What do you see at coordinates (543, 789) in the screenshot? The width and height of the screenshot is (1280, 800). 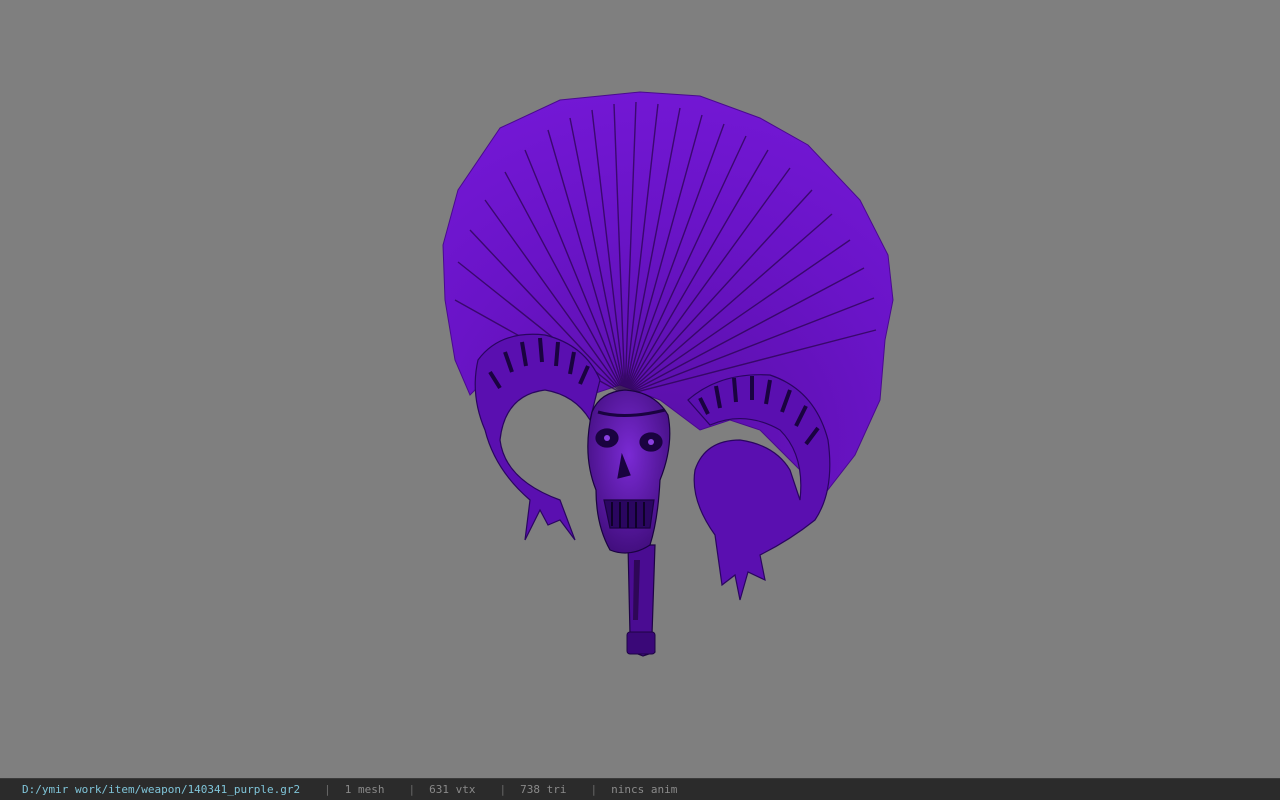 I see `triangle-count: 738 tri` at bounding box center [543, 789].